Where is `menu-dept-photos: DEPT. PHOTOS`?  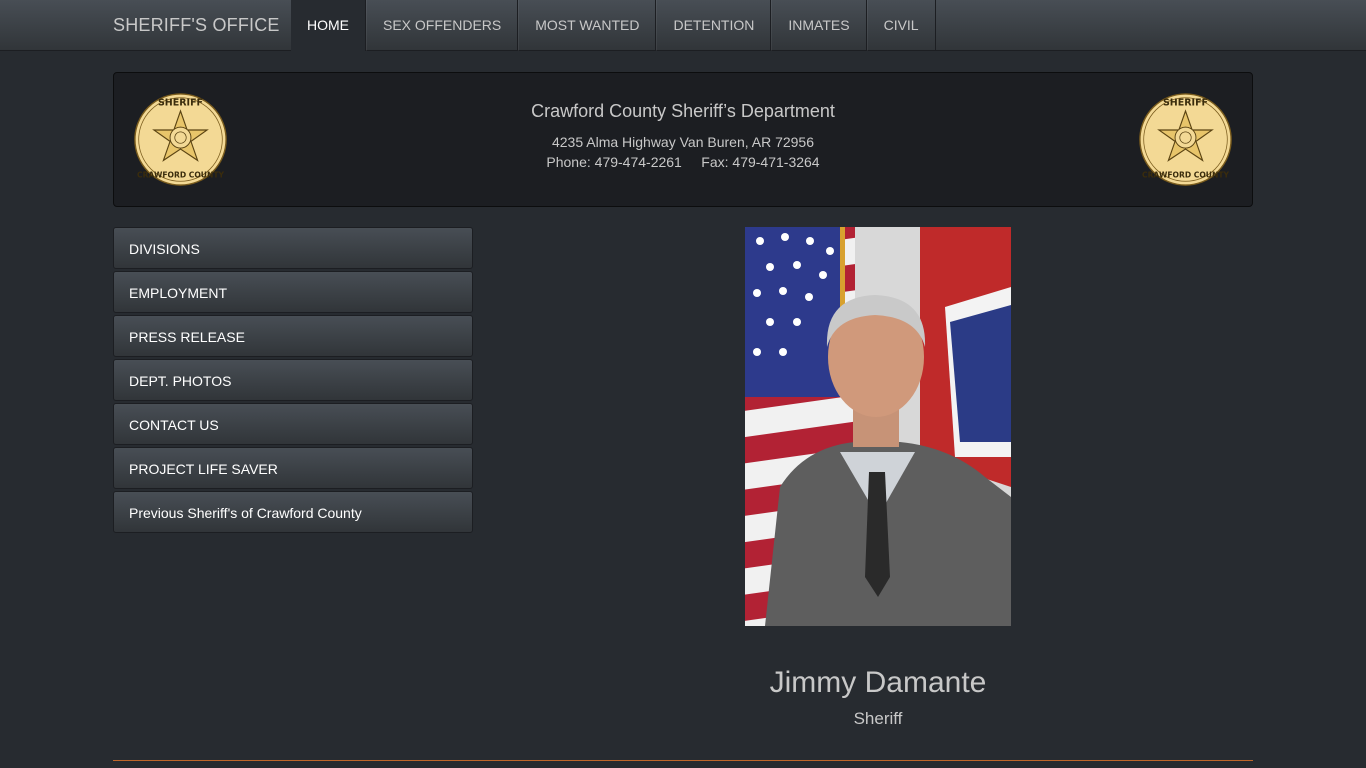
menu-dept-photos: DEPT. PHOTOS is located at coordinates (293, 380).